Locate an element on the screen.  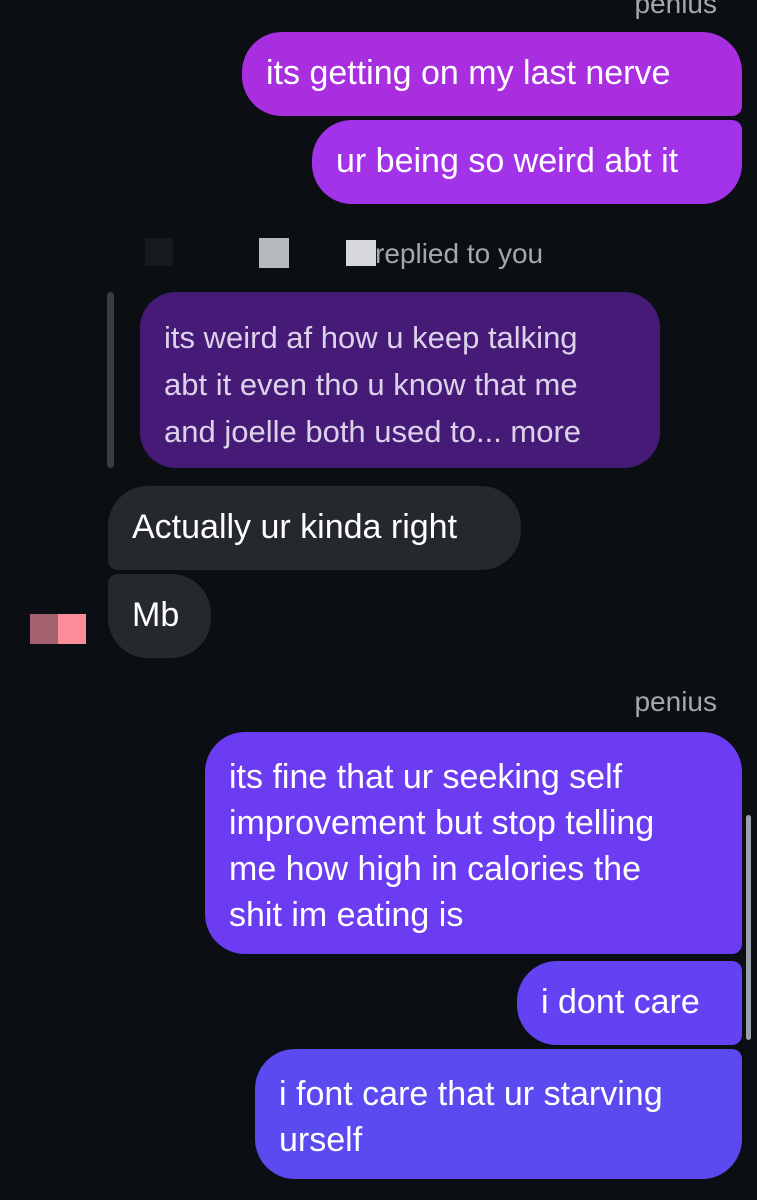
outgoing-message-bubble: ur being so weird abt it is located at coordinates (527, 162).